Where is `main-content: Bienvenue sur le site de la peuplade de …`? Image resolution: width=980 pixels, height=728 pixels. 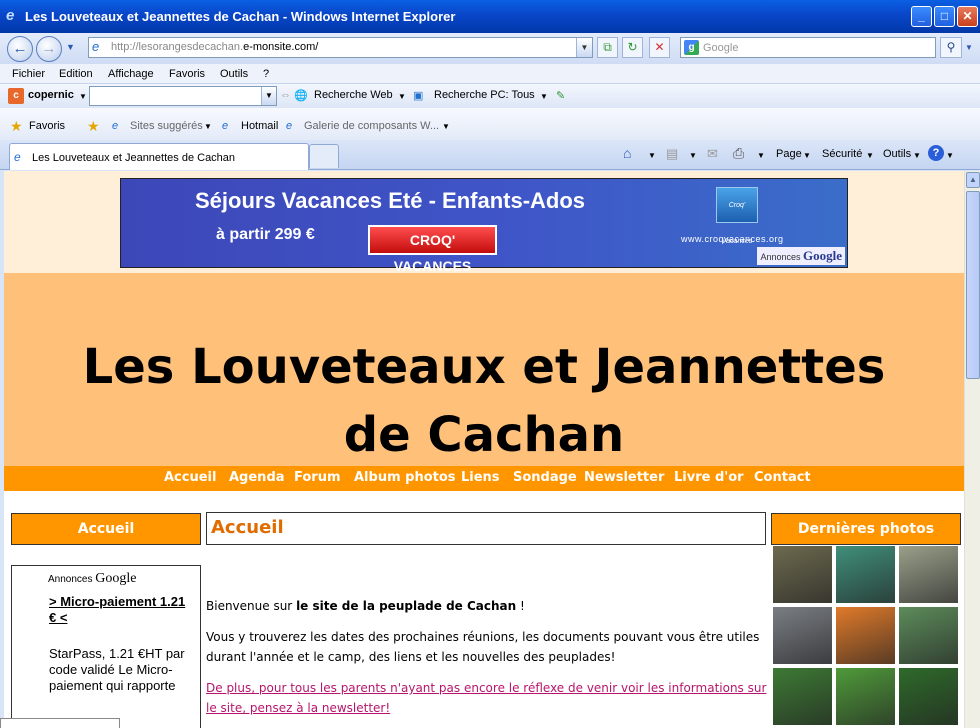 main-content: Bienvenue sur le site de la peuplade de … is located at coordinates (488, 662).